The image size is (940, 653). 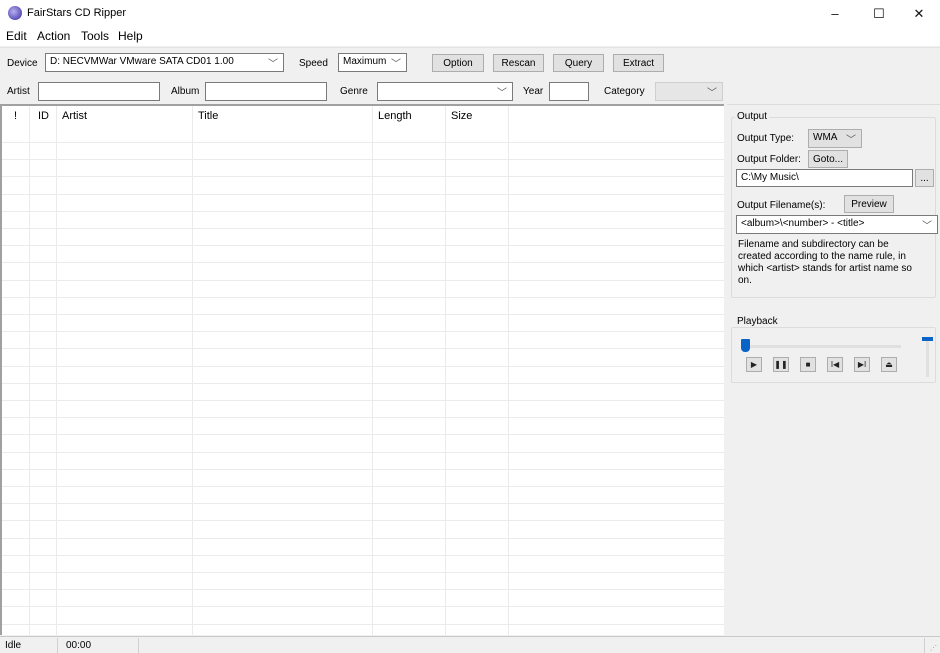 What do you see at coordinates (835, 13) in the screenshot?
I see `minimize-button: –` at bounding box center [835, 13].